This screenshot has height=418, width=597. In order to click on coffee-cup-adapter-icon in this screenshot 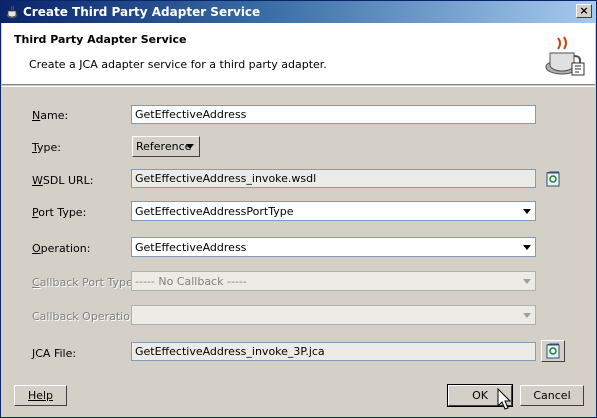, I will do `click(565, 56)`.